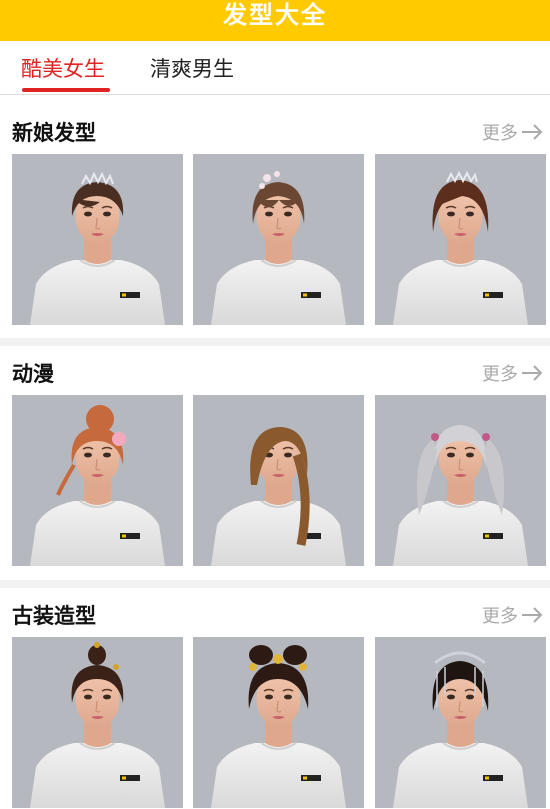 This screenshot has height=809, width=550. I want to click on category-tabs: 酷美女生 清爽男生, so click(275, 68).